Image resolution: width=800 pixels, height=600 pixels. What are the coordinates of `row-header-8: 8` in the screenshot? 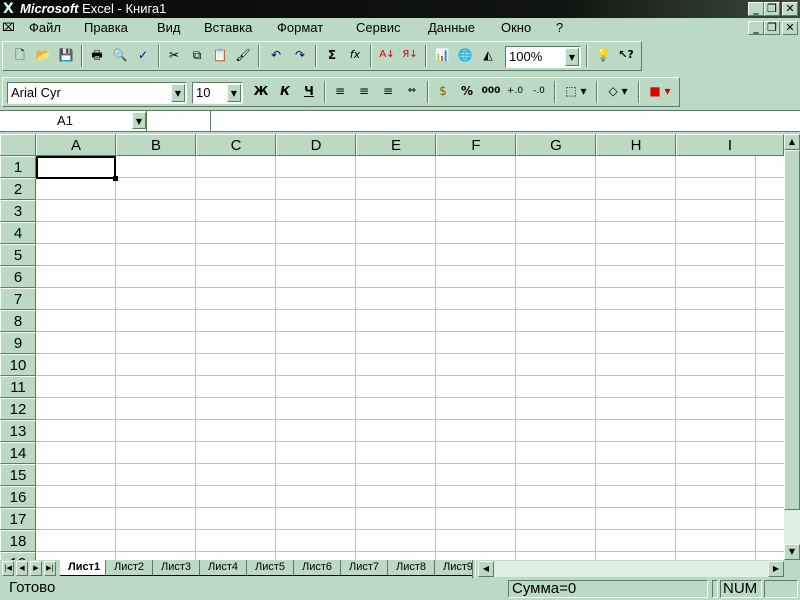 It's located at (18, 321).